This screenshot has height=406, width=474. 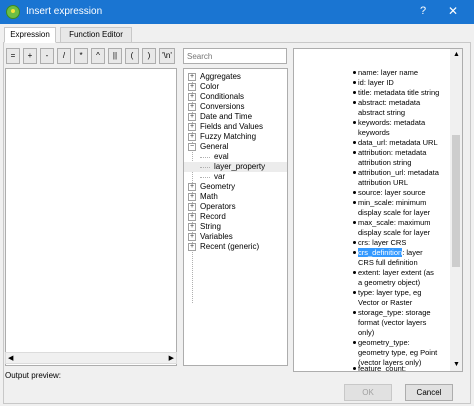 I want to click on close-icon: ✕, so click(x=453, y=11).